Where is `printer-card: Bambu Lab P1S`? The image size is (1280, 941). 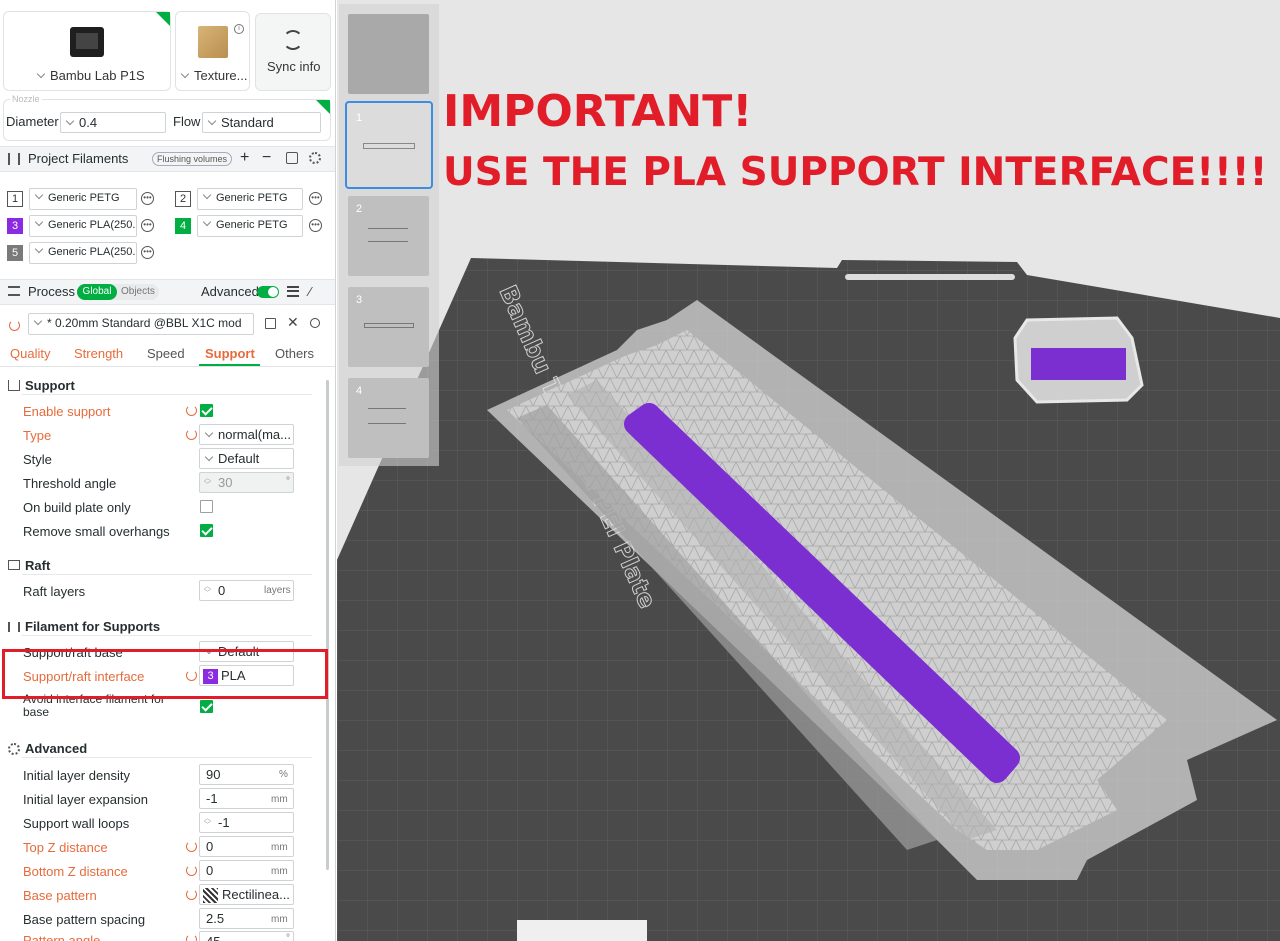 printer-card: Bambu Lab P1S is located at coordinates (87, 51).